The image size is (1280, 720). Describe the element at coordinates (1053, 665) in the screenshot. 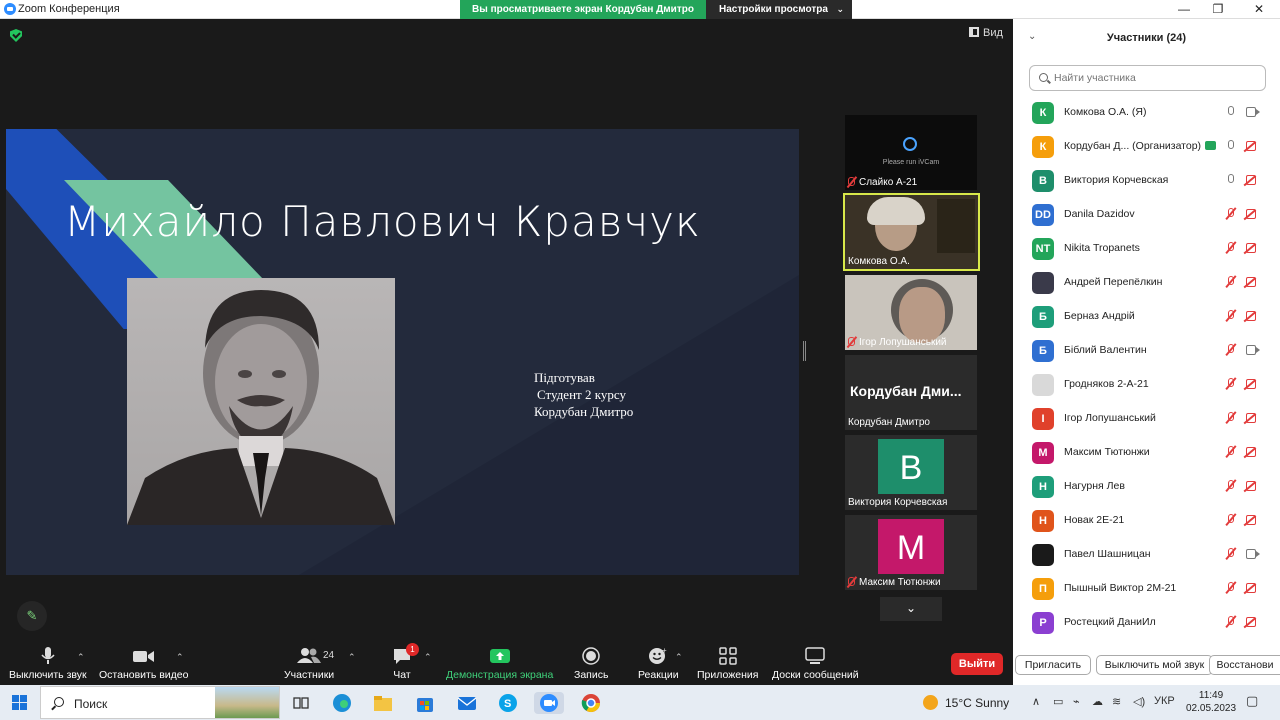

I see `invite-button: Пригласить` at that location.